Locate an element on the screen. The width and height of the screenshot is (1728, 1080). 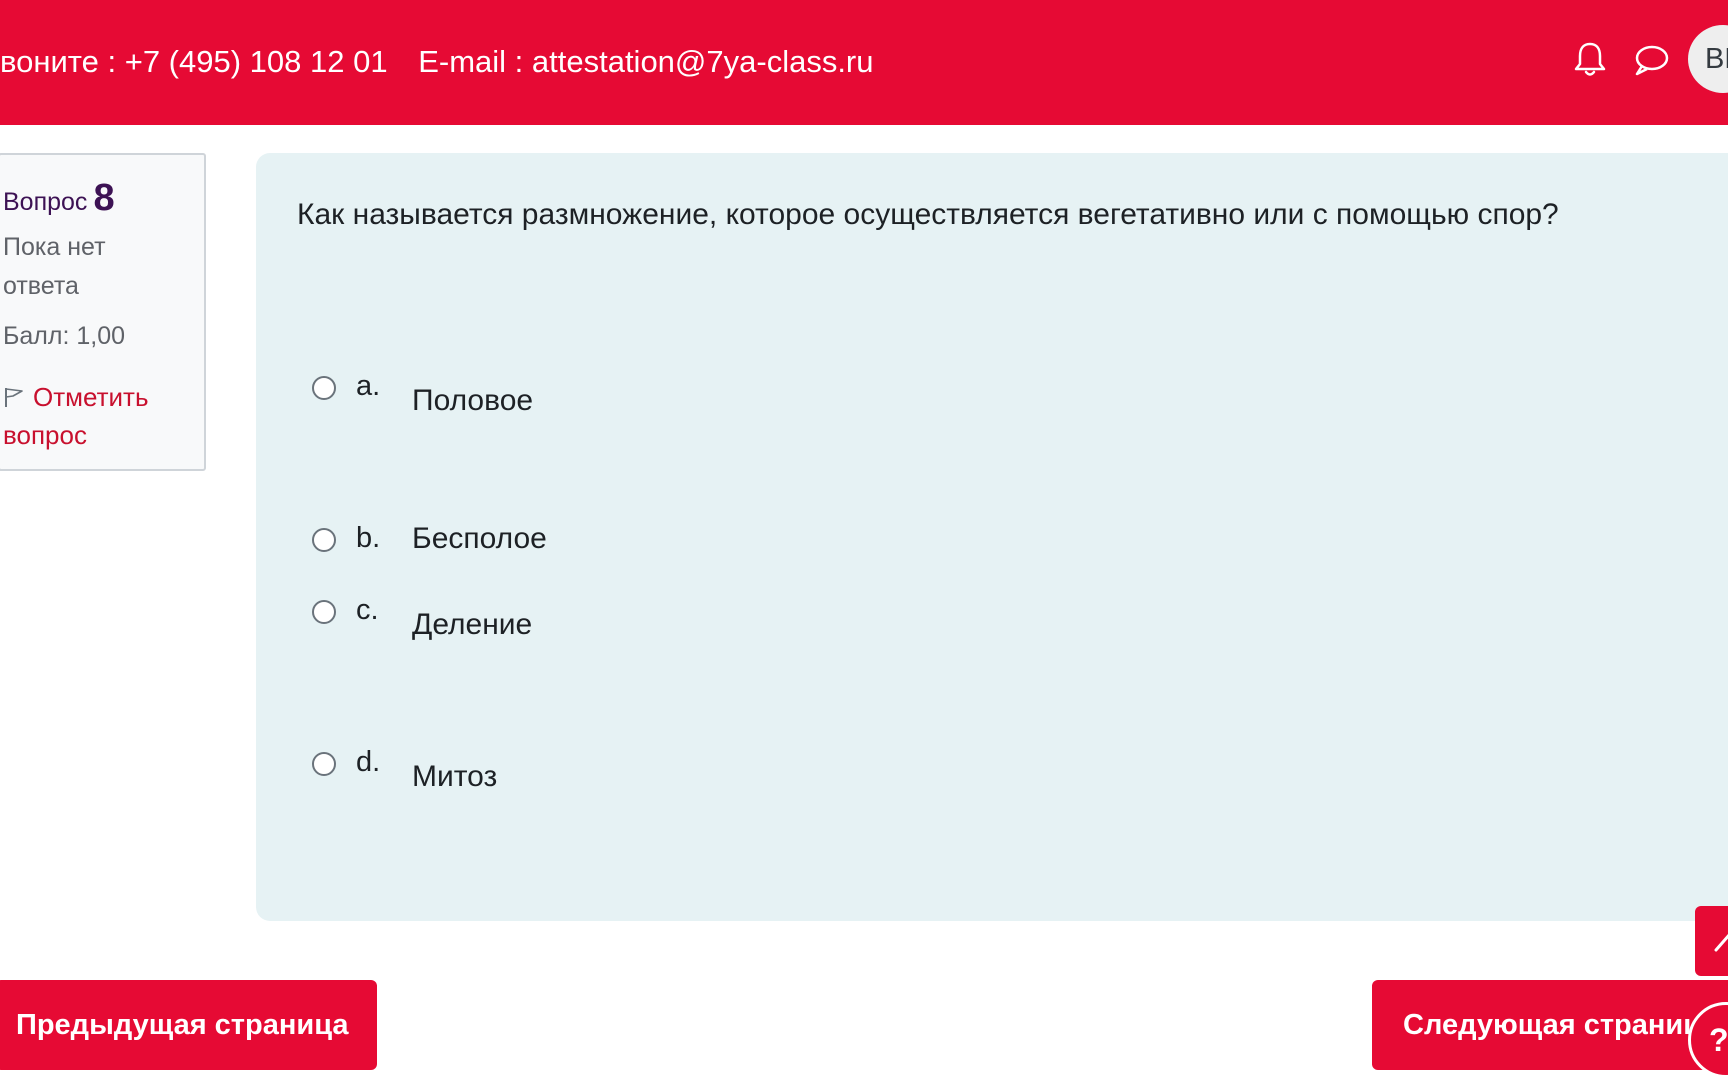
option-text: Деление is located at coordinates (472, 625).